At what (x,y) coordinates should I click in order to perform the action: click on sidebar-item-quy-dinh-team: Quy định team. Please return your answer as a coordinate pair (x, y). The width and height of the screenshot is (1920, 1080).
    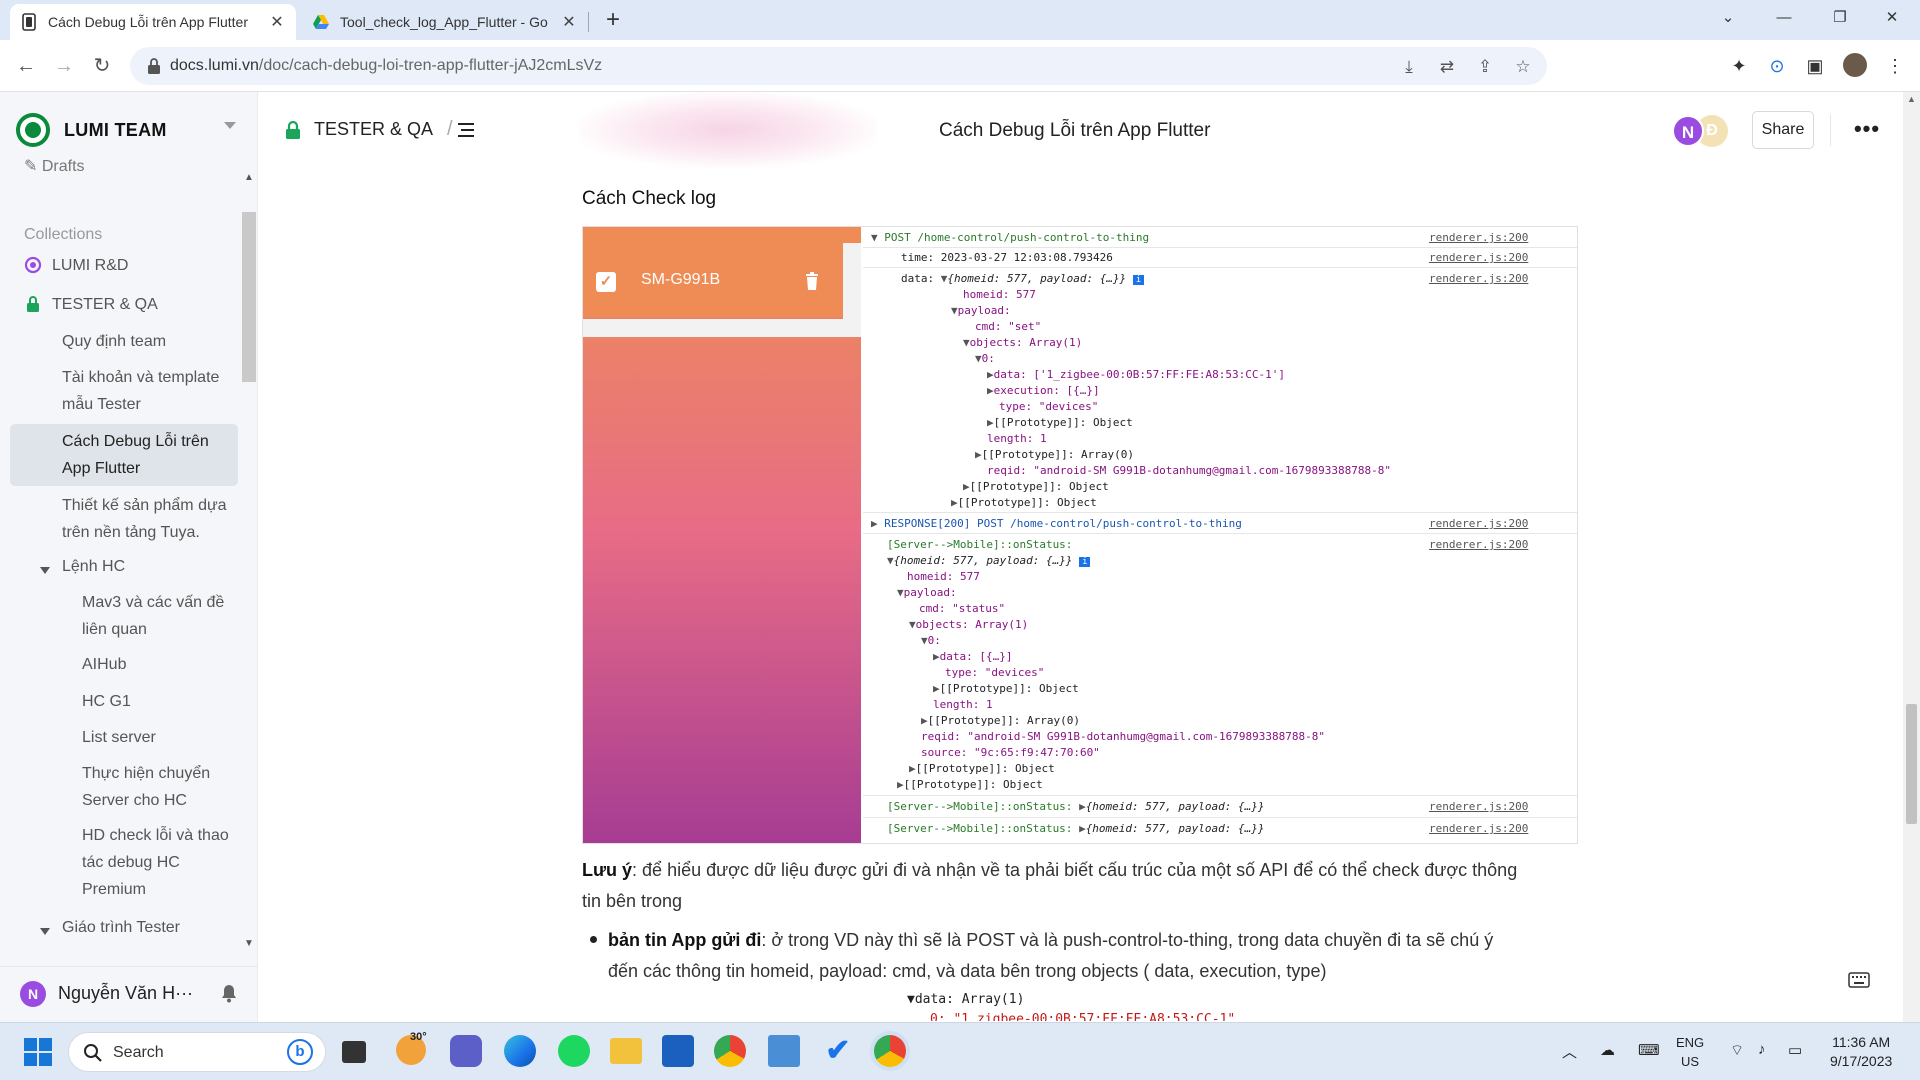
    Looking at the image, I should click on (124, 341).